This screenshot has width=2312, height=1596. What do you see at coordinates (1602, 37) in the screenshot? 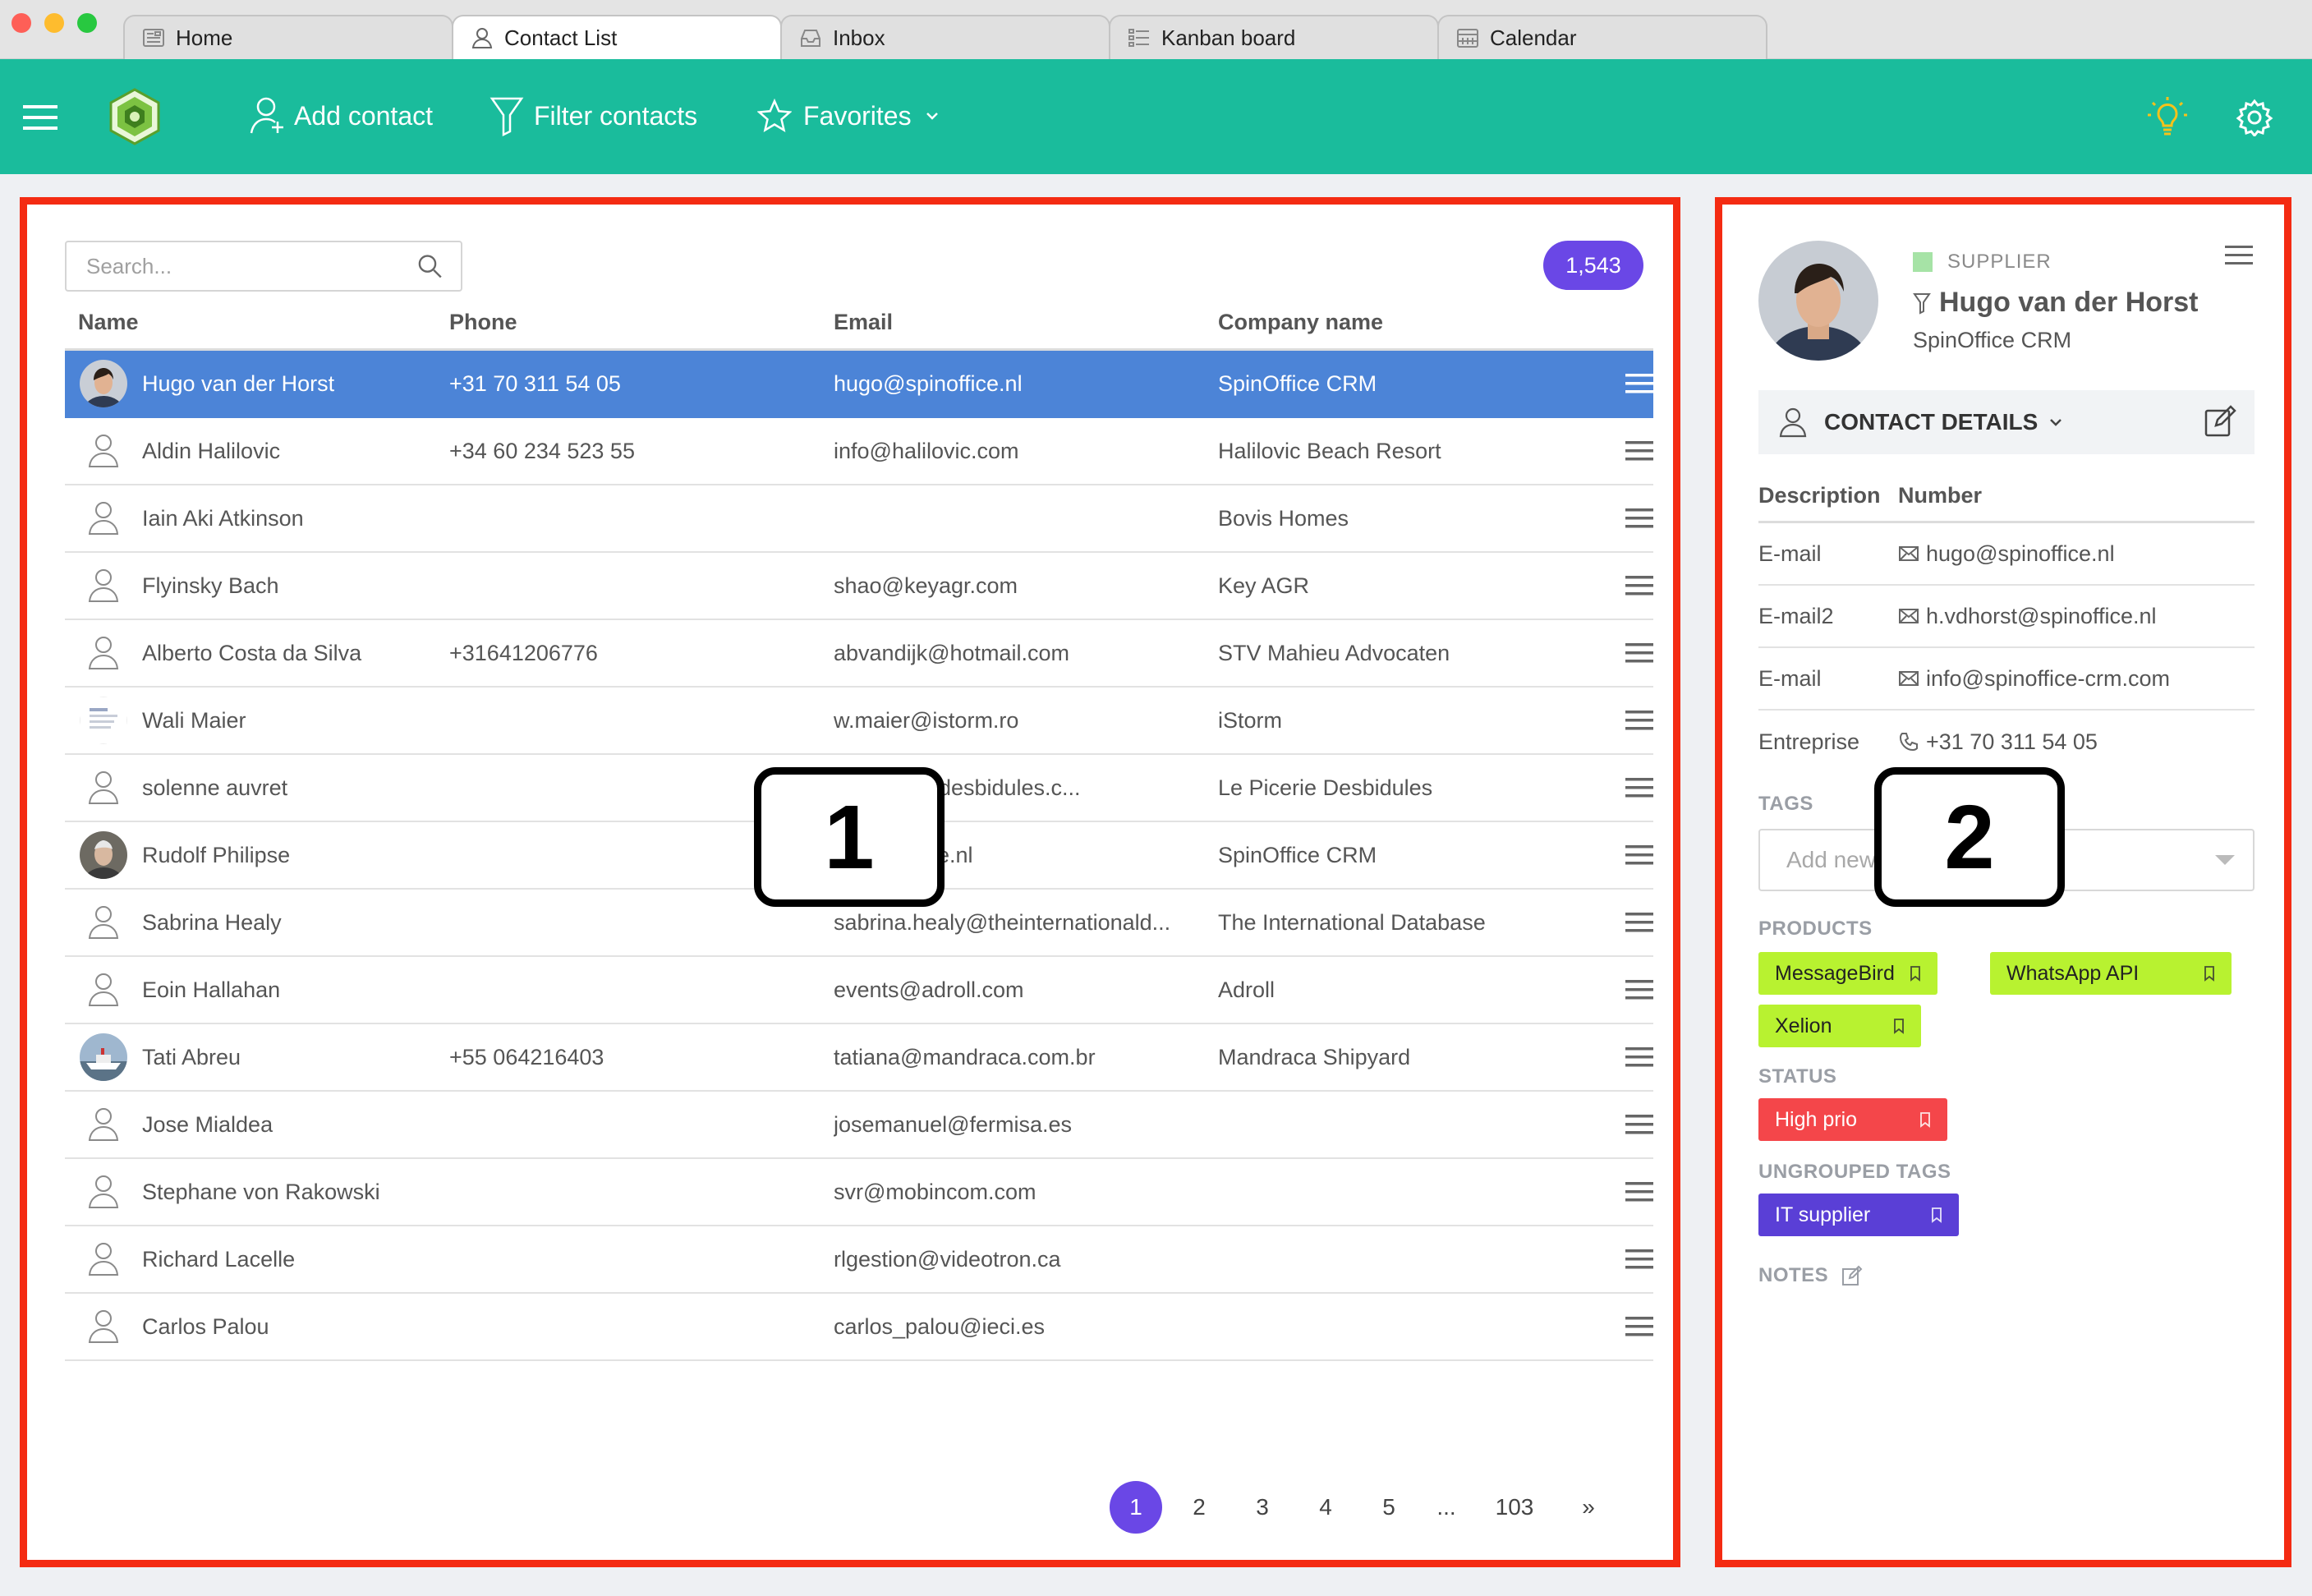
I see `tab-calendar: Calendar` at bounding box center [1602, 37].